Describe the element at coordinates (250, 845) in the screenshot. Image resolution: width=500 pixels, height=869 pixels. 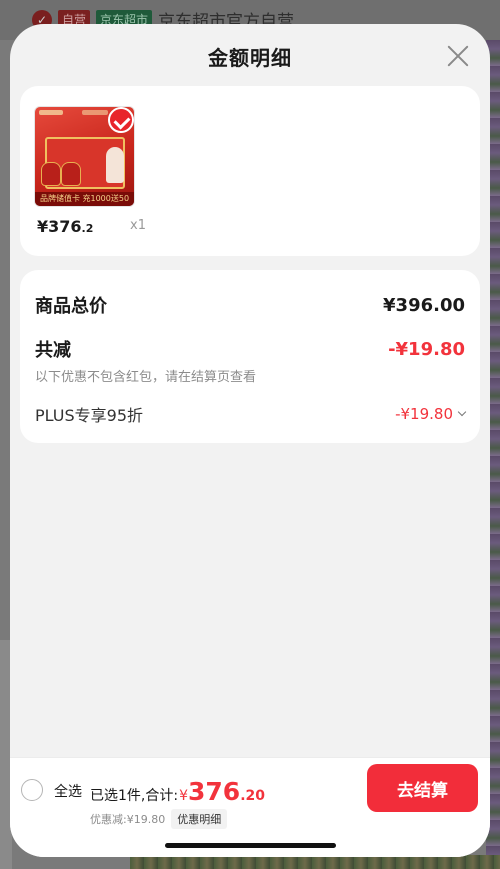
I see `home-indicator` at that location.